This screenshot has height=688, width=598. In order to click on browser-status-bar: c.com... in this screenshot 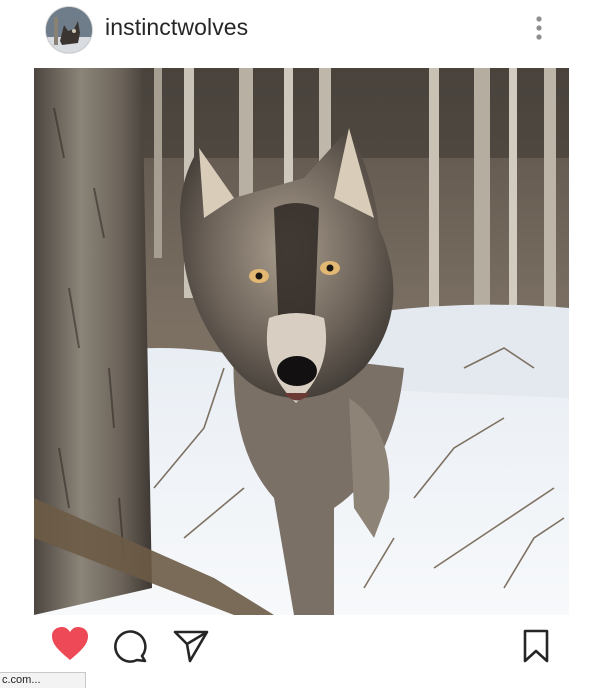, I will do `click(43, 680)`.